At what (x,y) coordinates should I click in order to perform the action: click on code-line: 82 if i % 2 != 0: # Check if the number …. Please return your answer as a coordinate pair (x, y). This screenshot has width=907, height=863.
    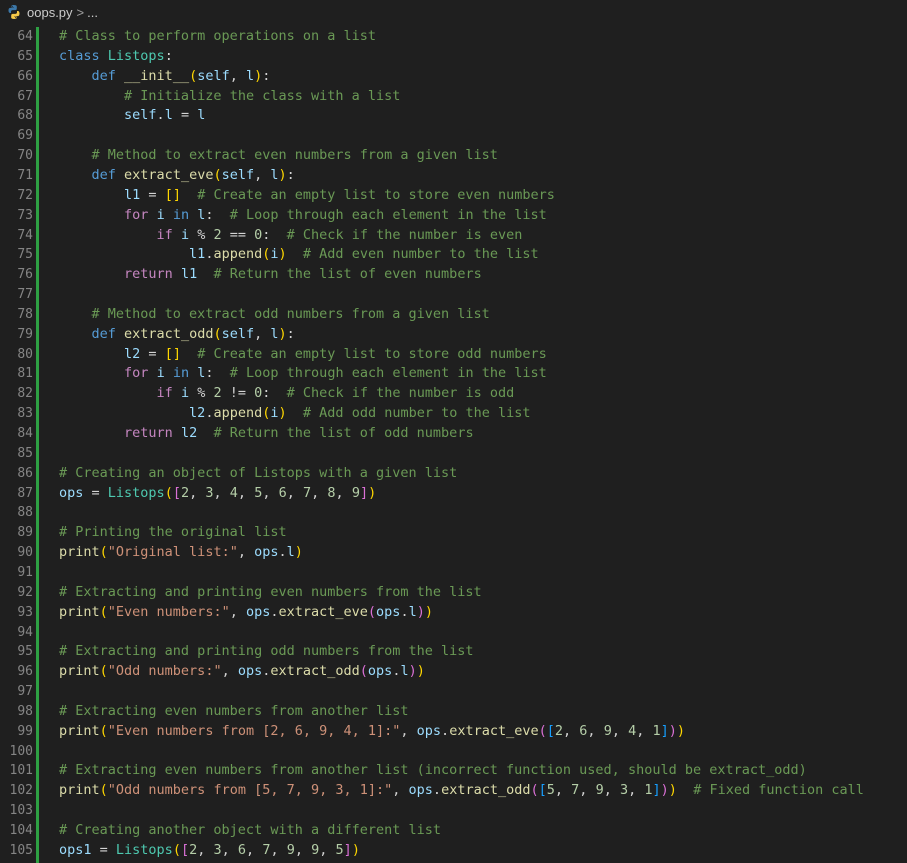
    Looking at the image, I should click on (453, 394).